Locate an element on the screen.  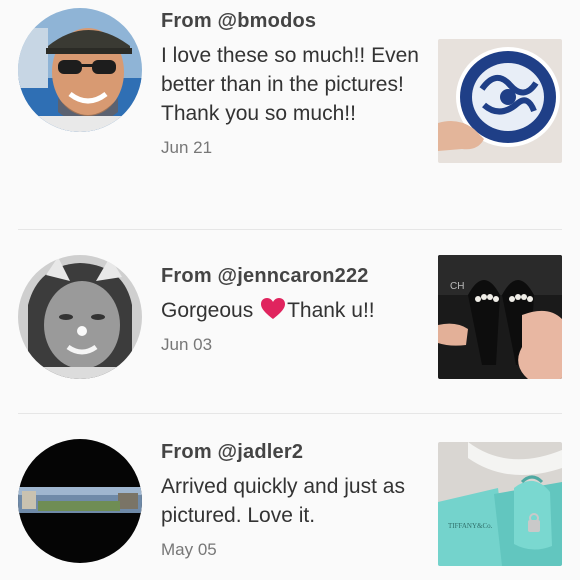
svg-text: CH is located at coordinates (457, 286).